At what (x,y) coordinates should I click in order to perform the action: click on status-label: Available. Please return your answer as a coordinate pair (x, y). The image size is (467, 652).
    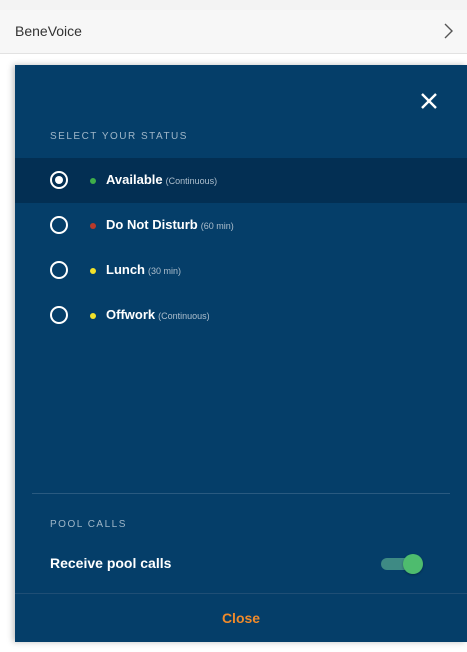
    Looking at the image, I should click on (134, 179).